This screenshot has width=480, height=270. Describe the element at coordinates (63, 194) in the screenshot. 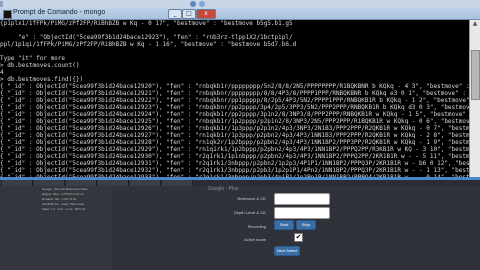

I see `info-line: Engine: Plus - HTTP/3 0.00 ms` at that location.